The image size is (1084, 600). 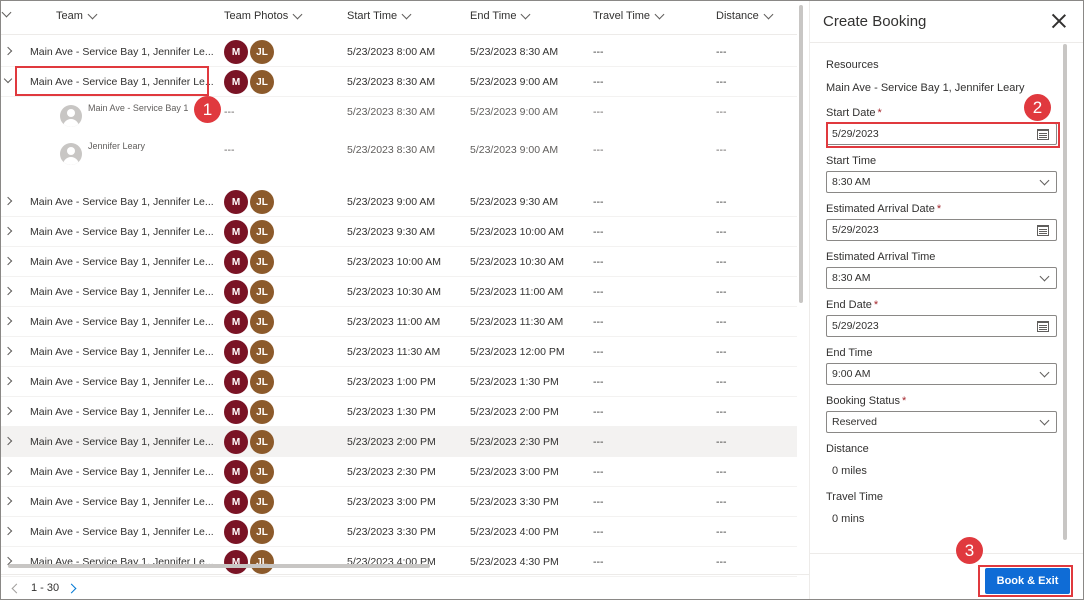 What do you see at coordinates (379, 15) in the screenshot?
I see `column-start-time: Start Time` at bounding box center [379, 15].